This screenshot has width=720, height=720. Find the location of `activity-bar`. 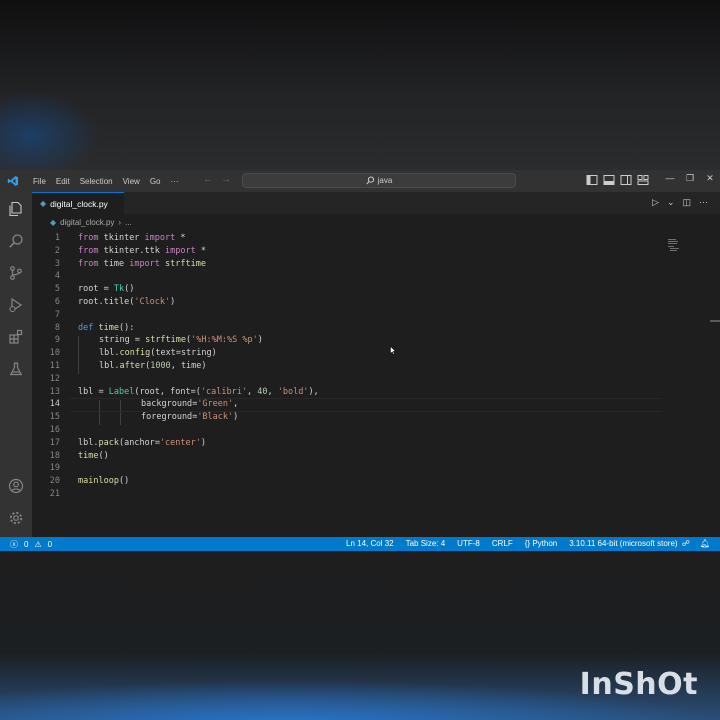

activity-bar is located at coordinates (16, 364).